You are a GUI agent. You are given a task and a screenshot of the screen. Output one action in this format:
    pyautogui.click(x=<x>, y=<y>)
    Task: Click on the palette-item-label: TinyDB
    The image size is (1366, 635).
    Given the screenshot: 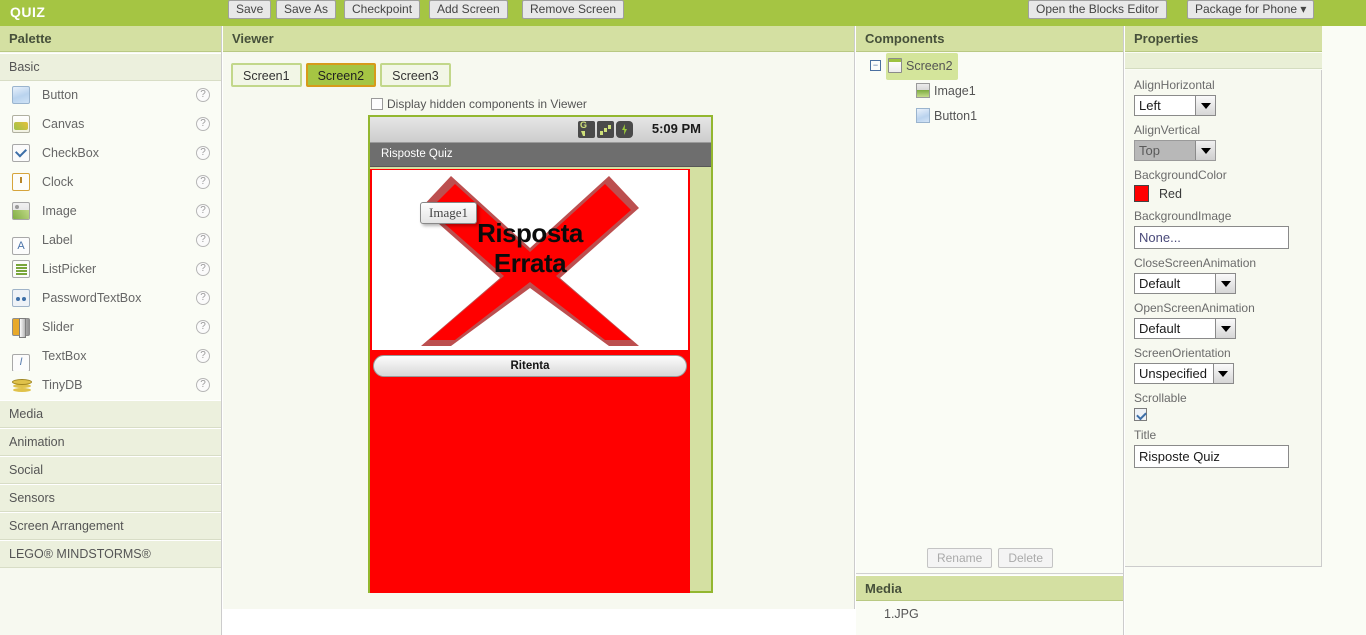 What is the action you would take?
    pyautogui.click(x=62, y=385)
    